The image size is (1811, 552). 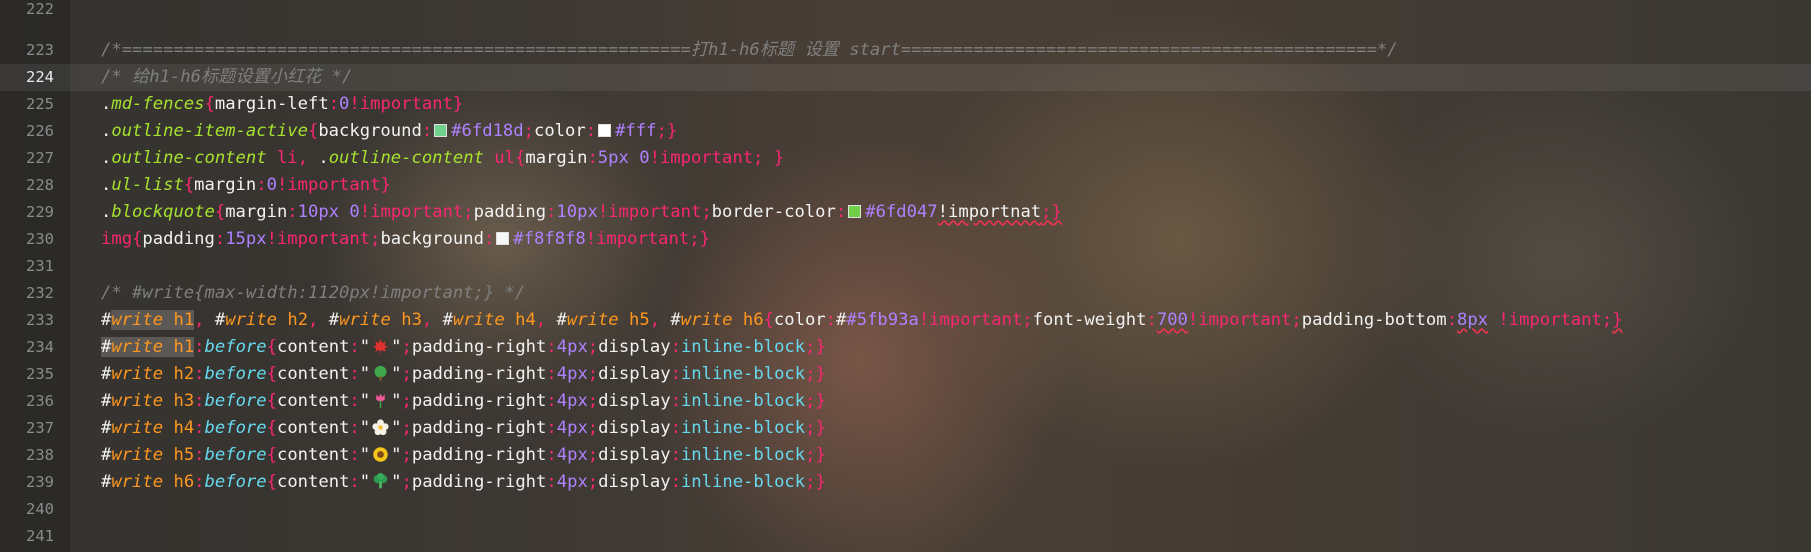 I want to click on line-number: 227, so click(x=40, y=158).